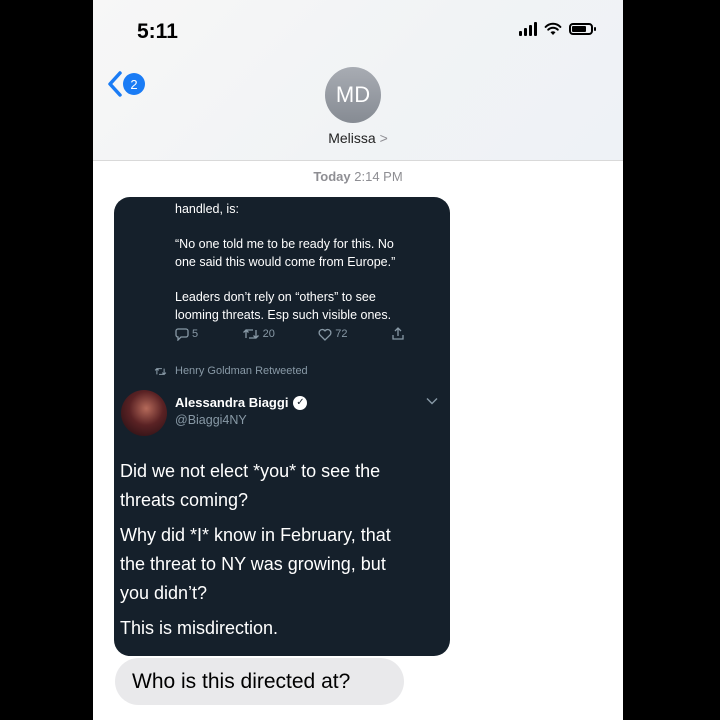 The image size is (720, 720). I want to click on battery-icon, so click(582, 29).